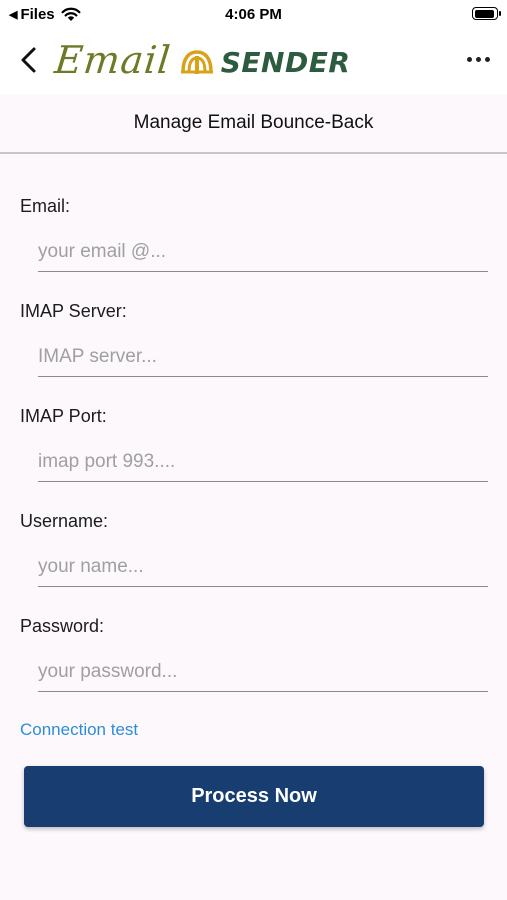  I want to click on logo-word-sender: SENDER, so click(285, 62).